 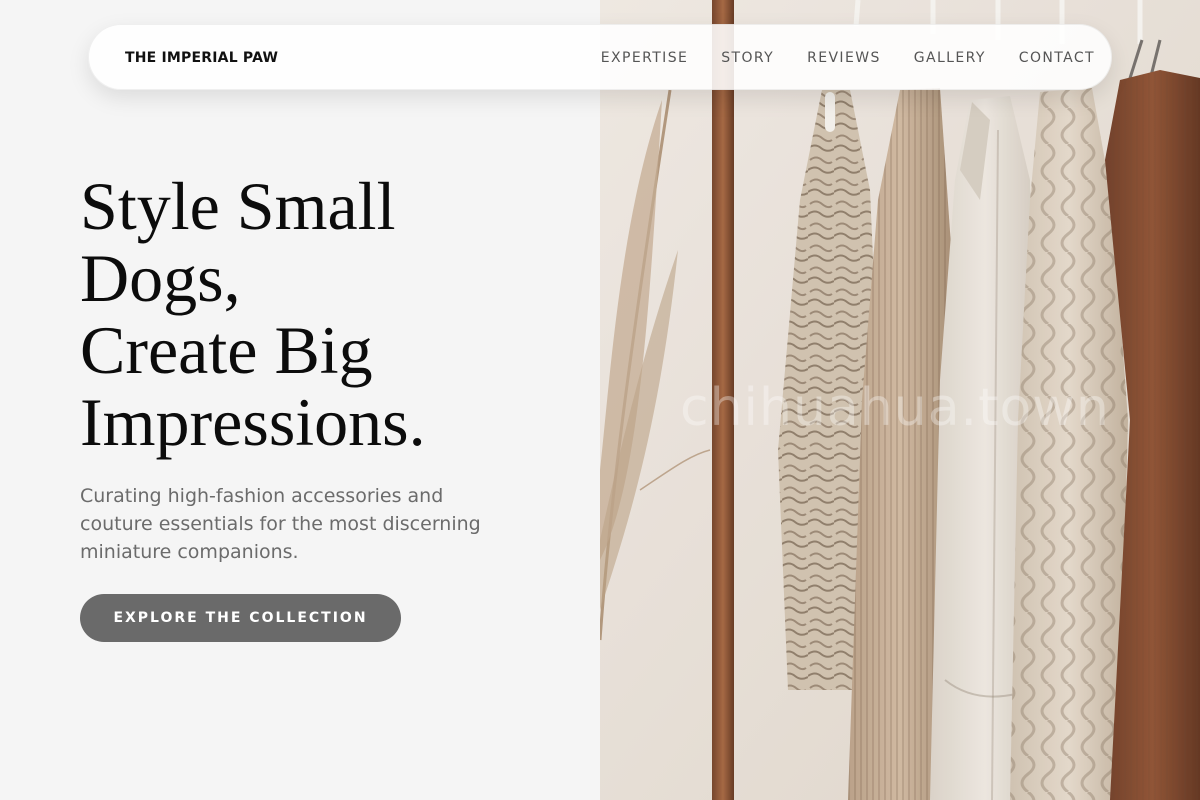 I want to click on brand-logo: THE IMPERIAL PAW, so click(x=201, y=58).